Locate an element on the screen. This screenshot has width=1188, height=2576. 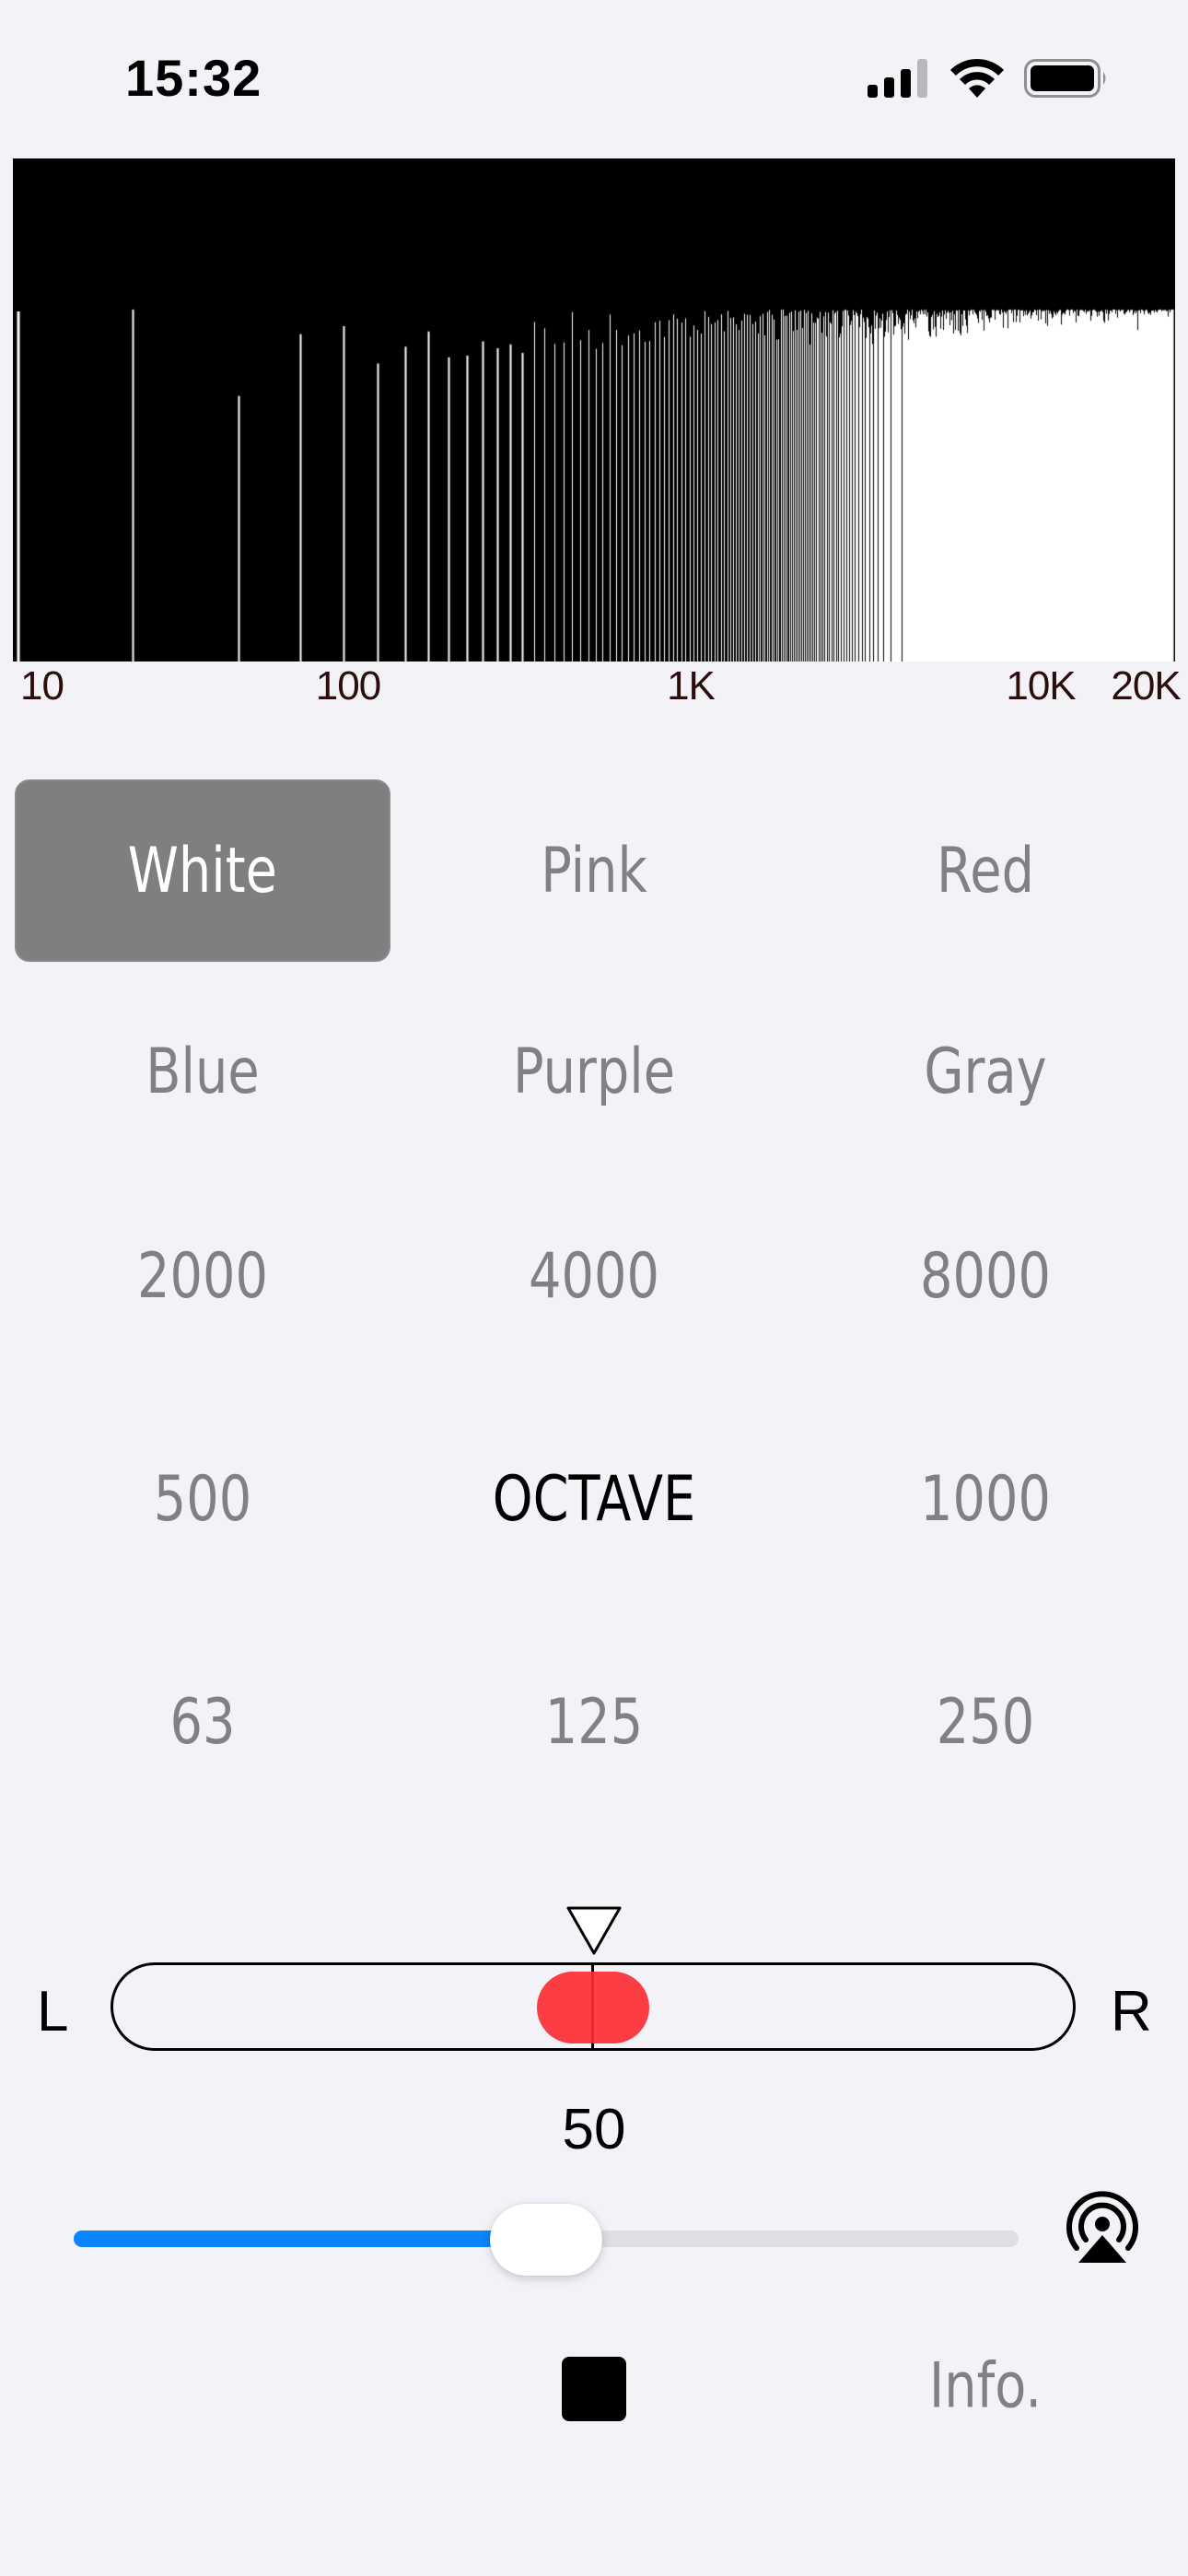
freq-label-1k: 1K is located at coordinates (691, 685).